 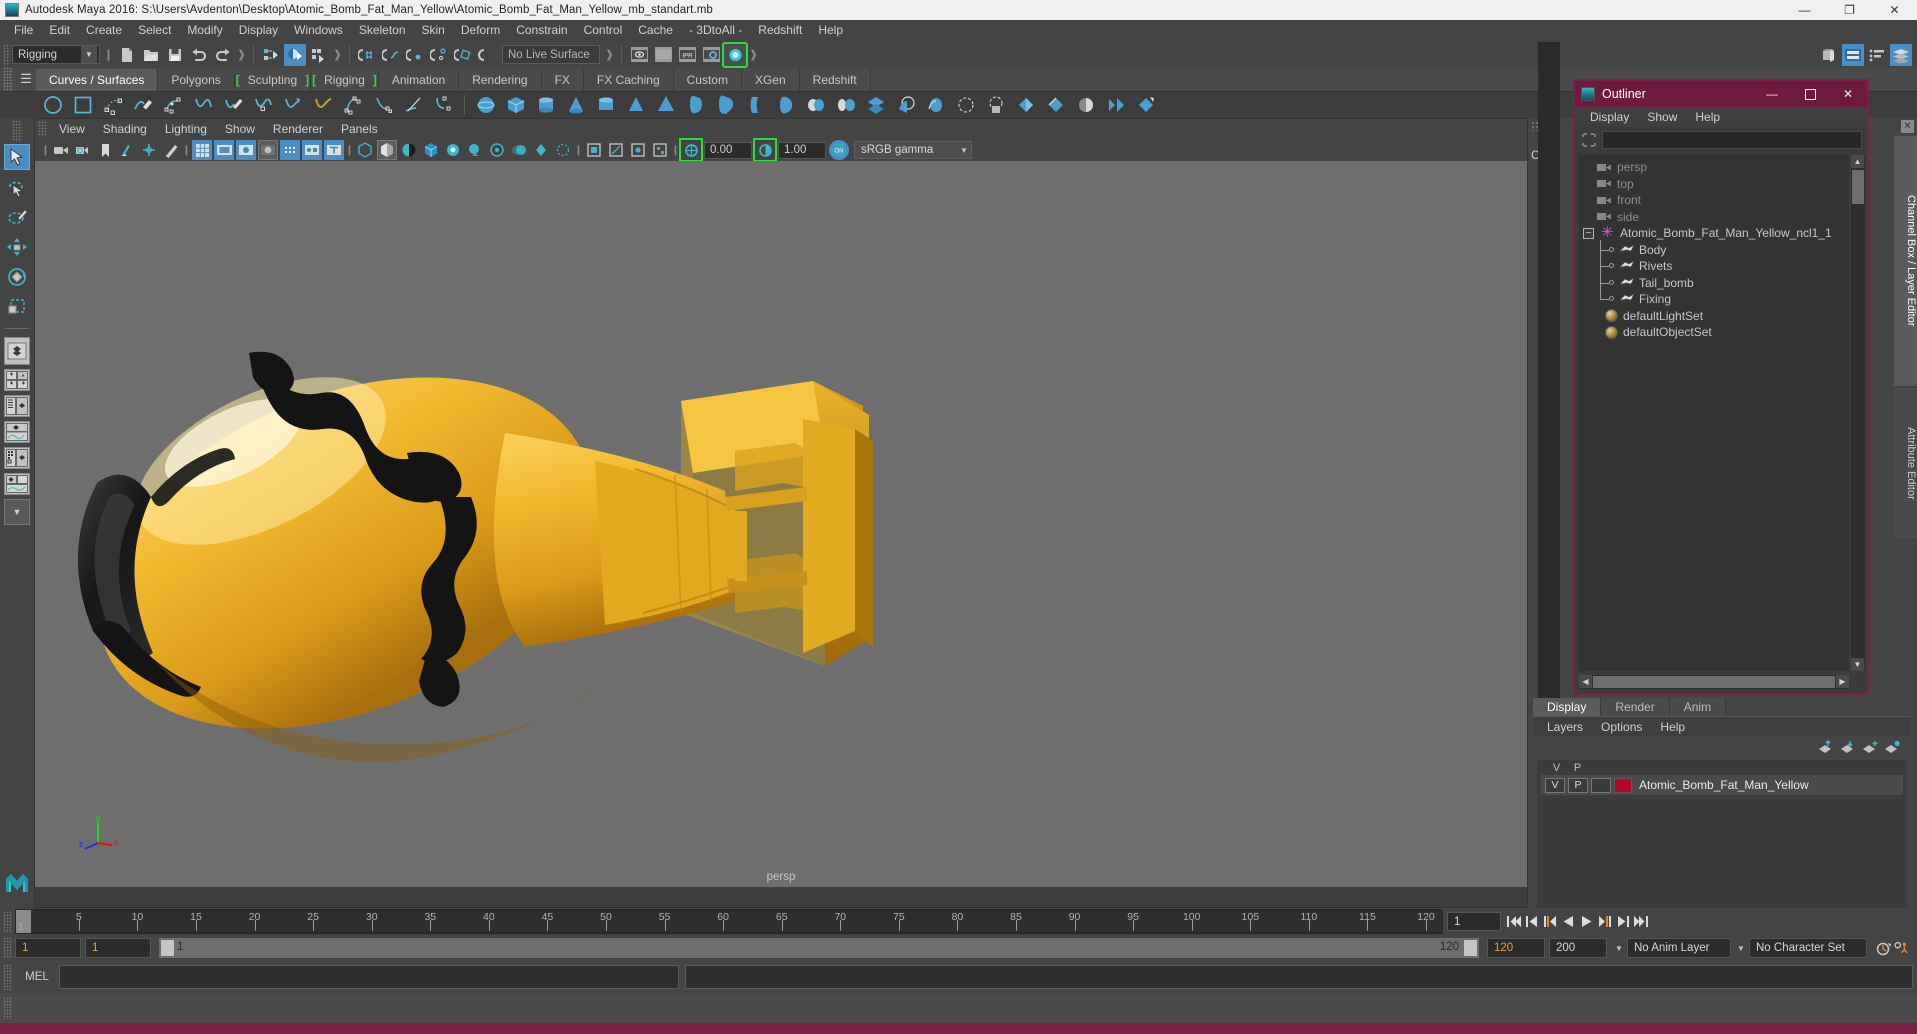 What do you see at coordinates (167, 948) in the screenshot?
I see `range-left-handle` at bounding box center [167, 948].